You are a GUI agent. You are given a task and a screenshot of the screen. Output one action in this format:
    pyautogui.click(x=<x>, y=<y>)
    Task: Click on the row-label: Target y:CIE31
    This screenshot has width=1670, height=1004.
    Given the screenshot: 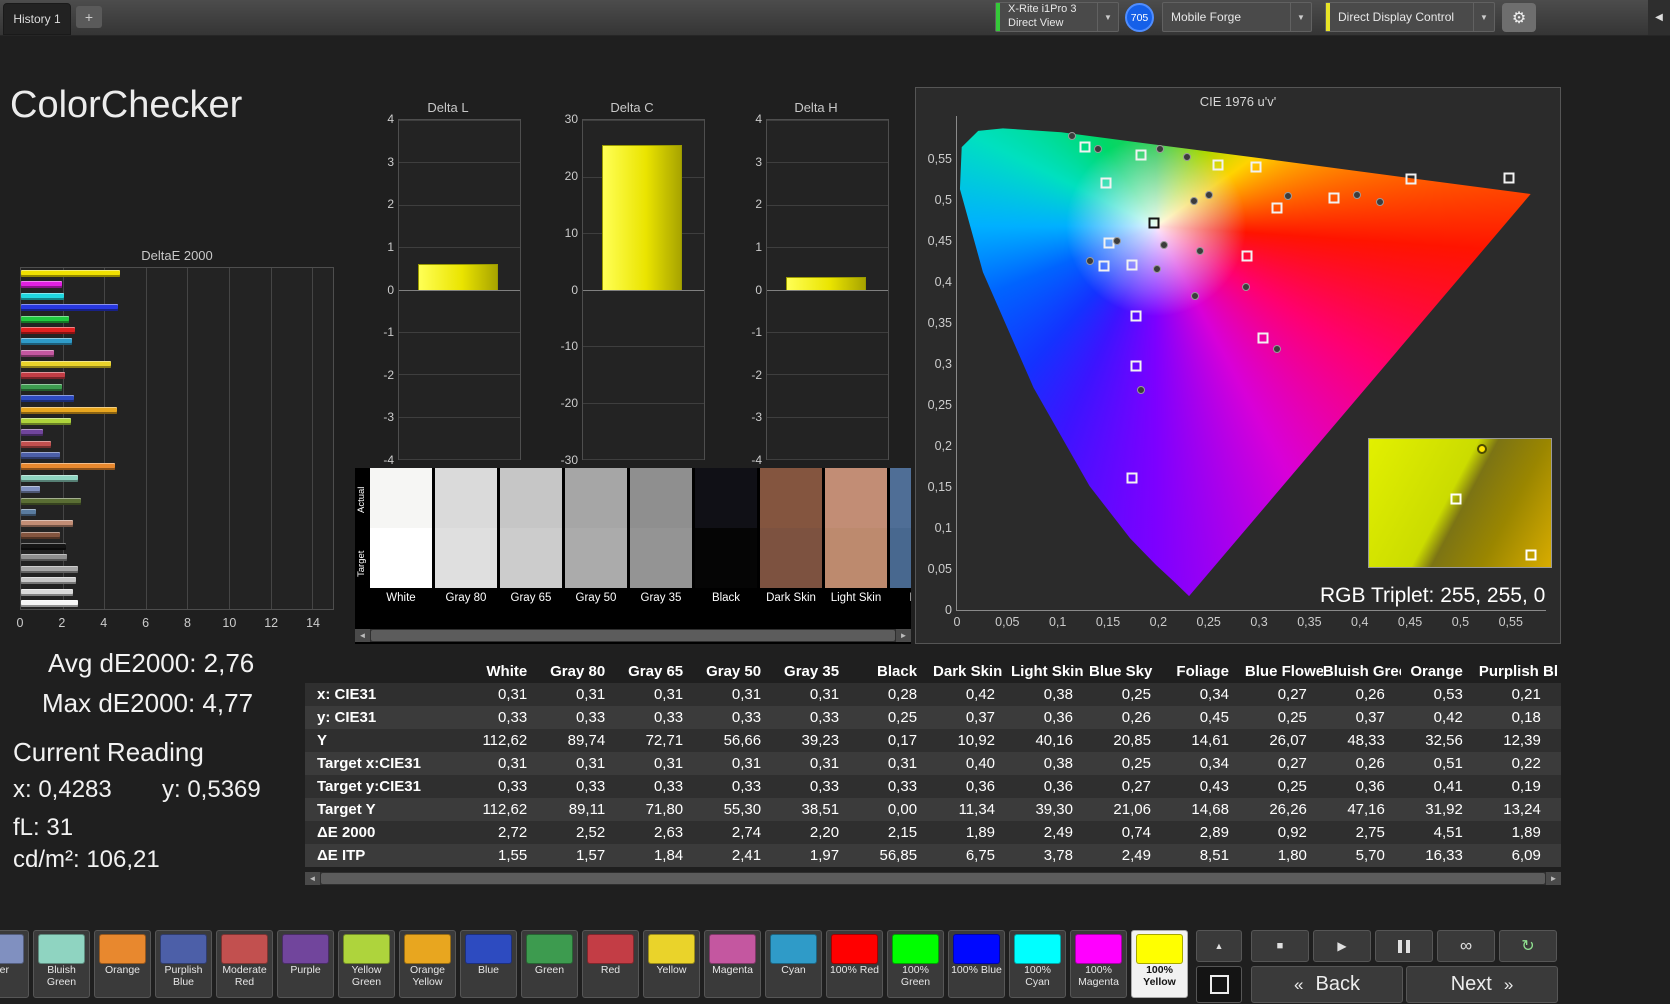 What is the action you would take?
    pyautogui.click(x=369, y=786)
    